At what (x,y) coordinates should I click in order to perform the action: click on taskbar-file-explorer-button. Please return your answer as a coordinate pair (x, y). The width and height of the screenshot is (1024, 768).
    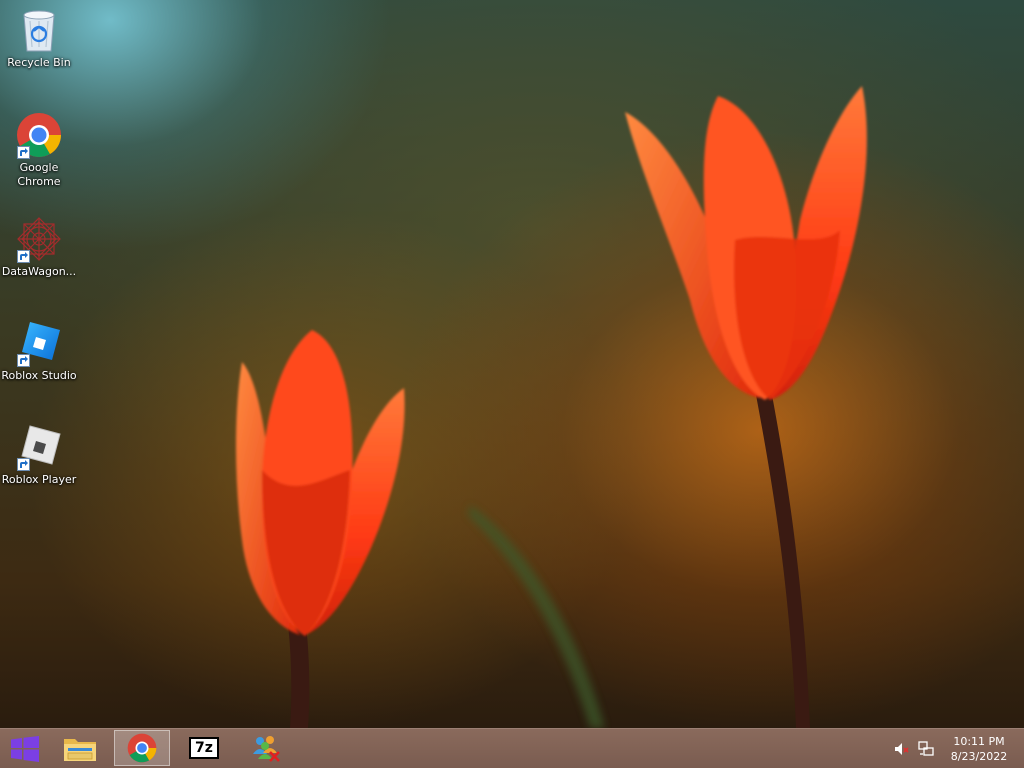
    Looking at the image, I should click on (80, 748).